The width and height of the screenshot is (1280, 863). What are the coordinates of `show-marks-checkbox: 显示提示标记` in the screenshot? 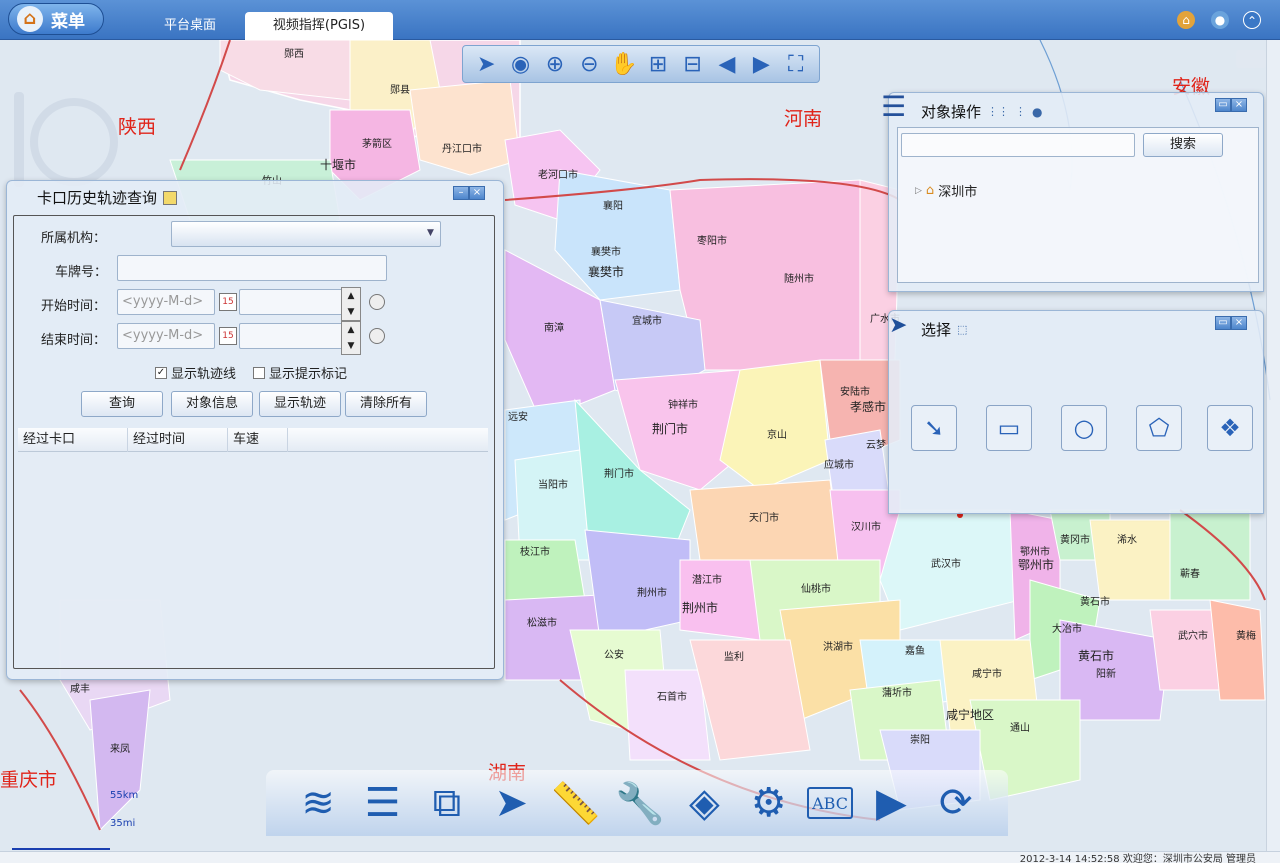 It's located at (300, 372).